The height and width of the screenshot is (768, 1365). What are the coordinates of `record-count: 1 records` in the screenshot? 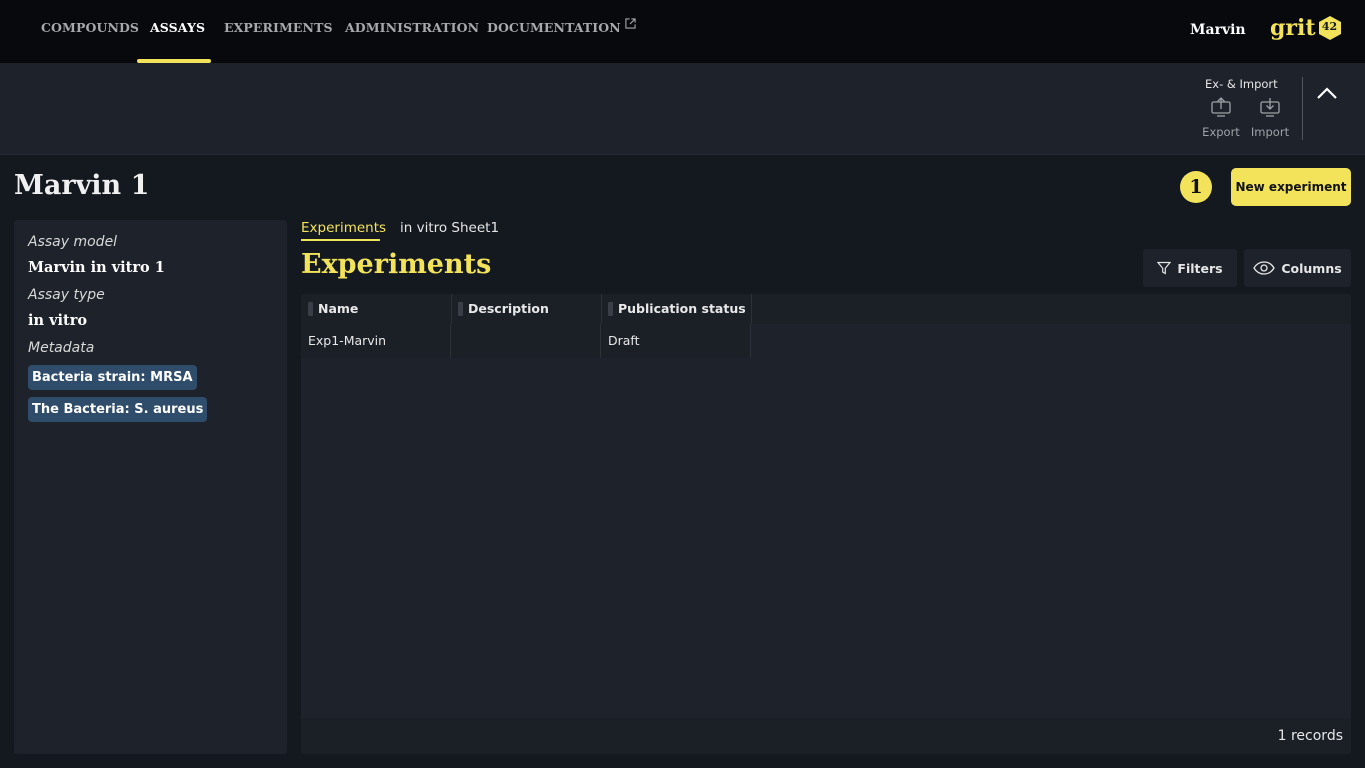 It's located at (1310, 736).